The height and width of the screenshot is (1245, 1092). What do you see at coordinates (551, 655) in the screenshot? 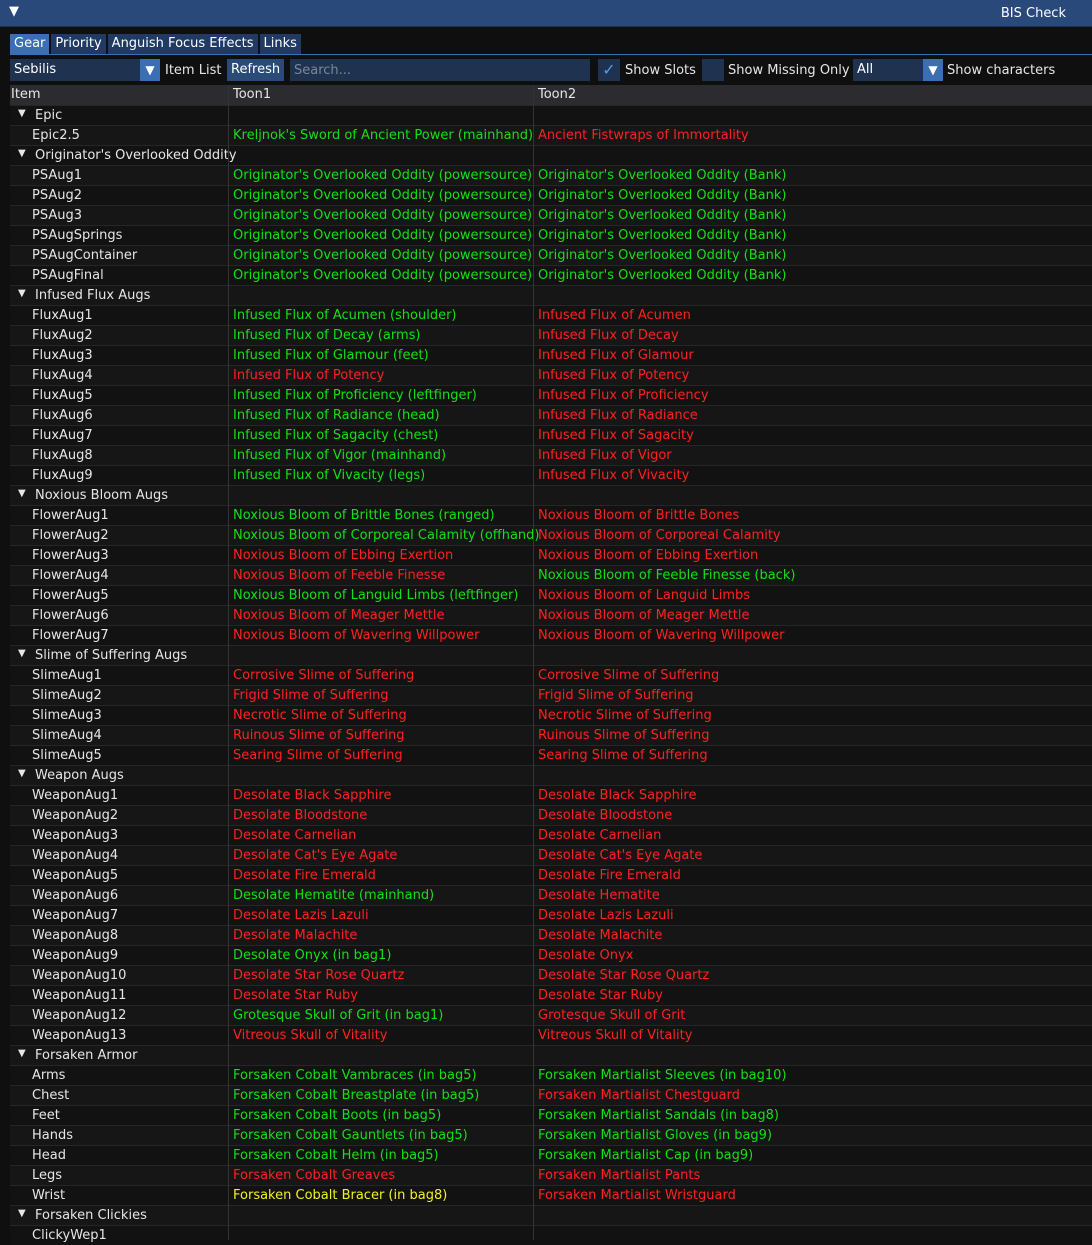
I see `group-row: ▼ Slime of Suffering Augs` at bounding box center [551, 655].